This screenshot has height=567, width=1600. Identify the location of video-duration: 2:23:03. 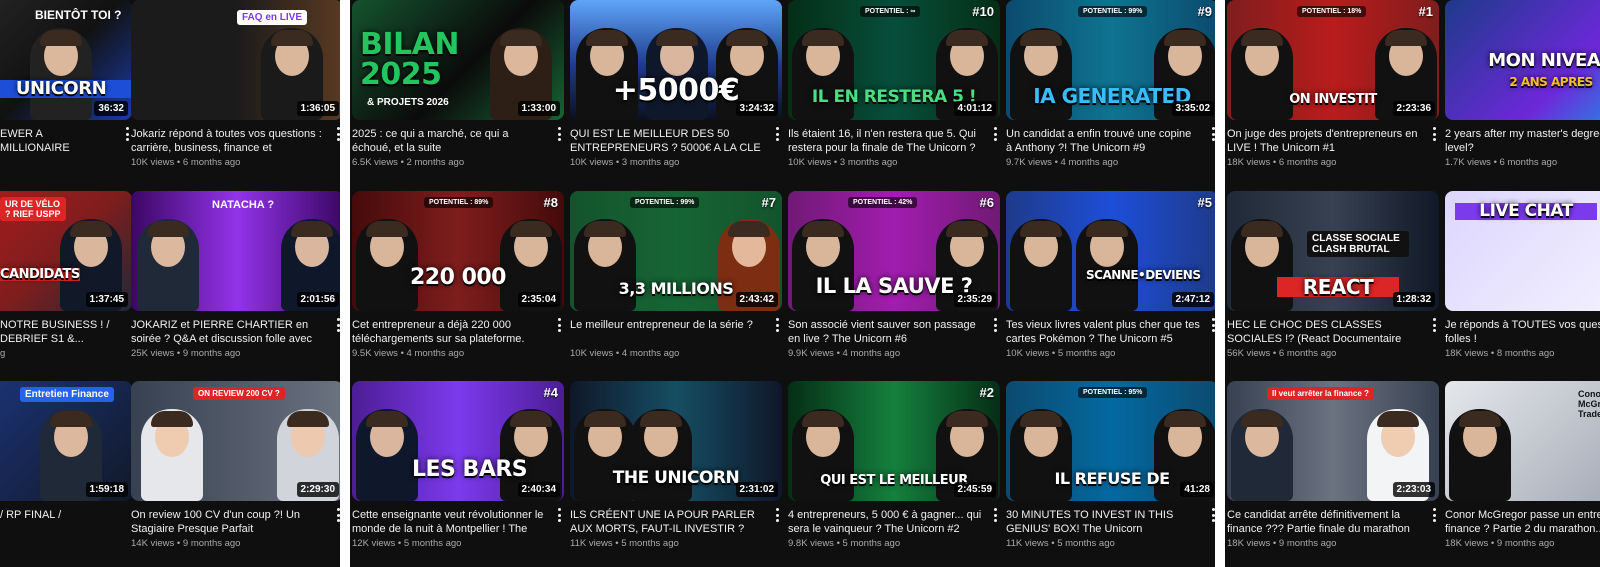
(1413, 489).